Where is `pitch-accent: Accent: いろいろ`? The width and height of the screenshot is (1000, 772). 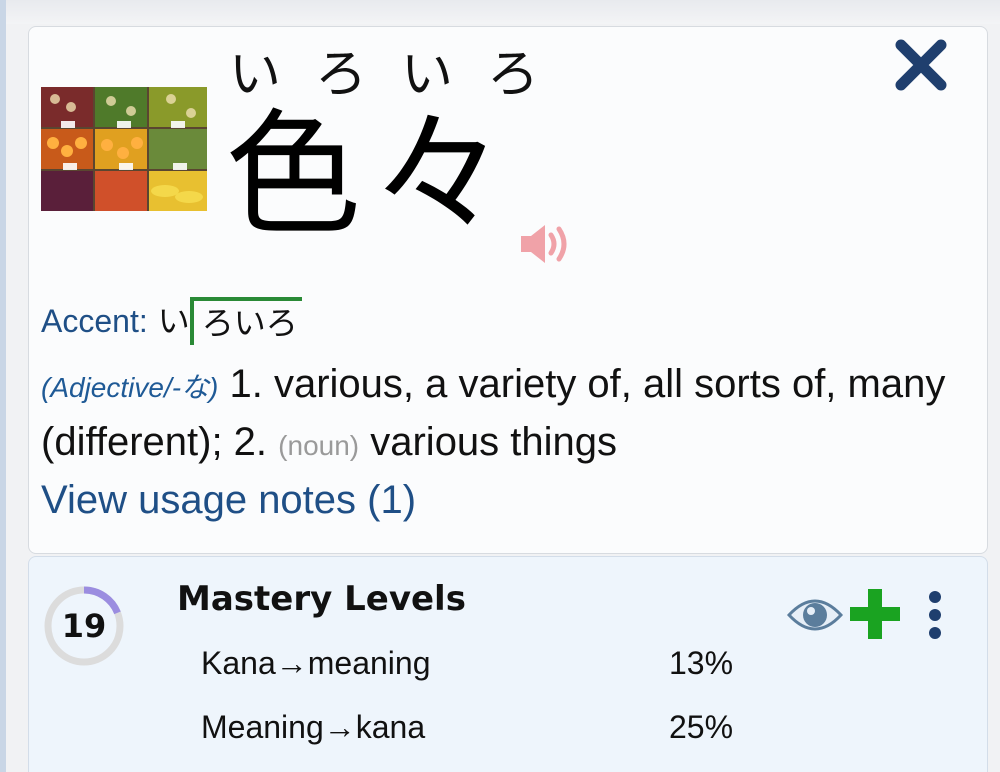 pitch-accent: Accent: いろいろ is located at coordinates (171, 321).